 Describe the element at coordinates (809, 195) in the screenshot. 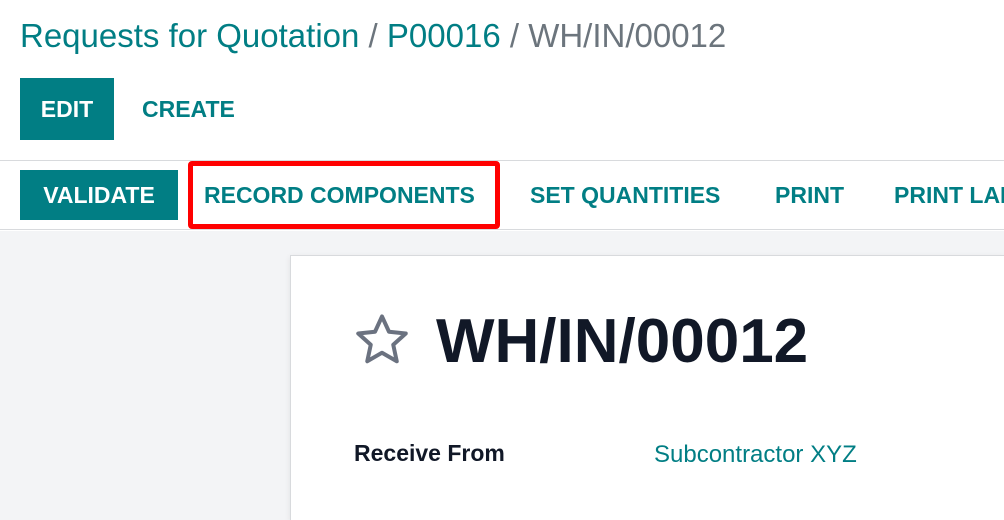

I see `print-button: PRINT` at that location.